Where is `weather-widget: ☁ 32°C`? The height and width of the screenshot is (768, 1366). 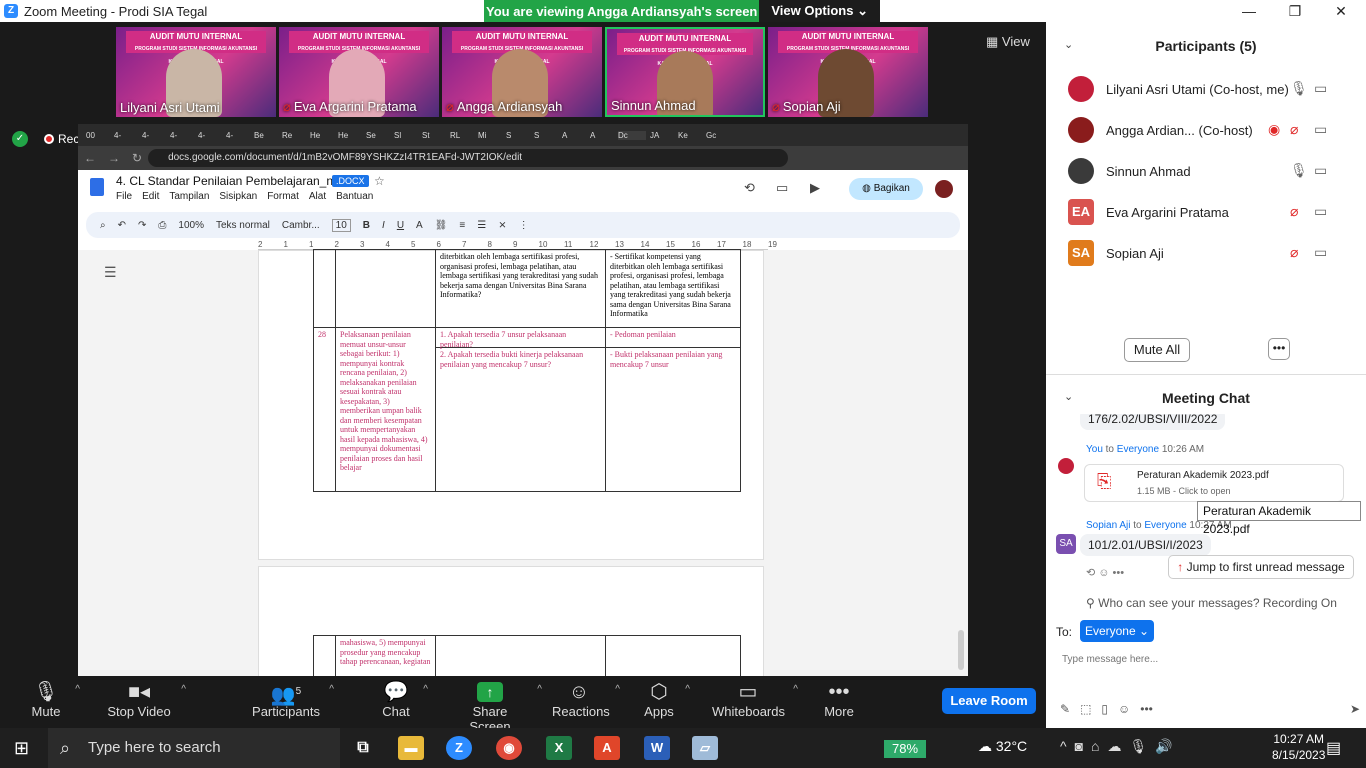 weather-widget: ☁ 32°C is located at coordinates (1002, 746).